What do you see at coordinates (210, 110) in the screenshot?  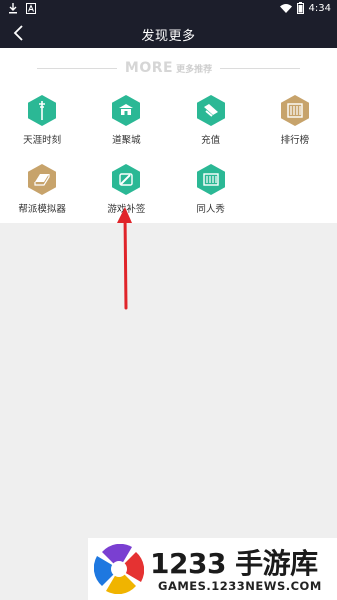 I see `card-icon` at bounding box center [210, 110].